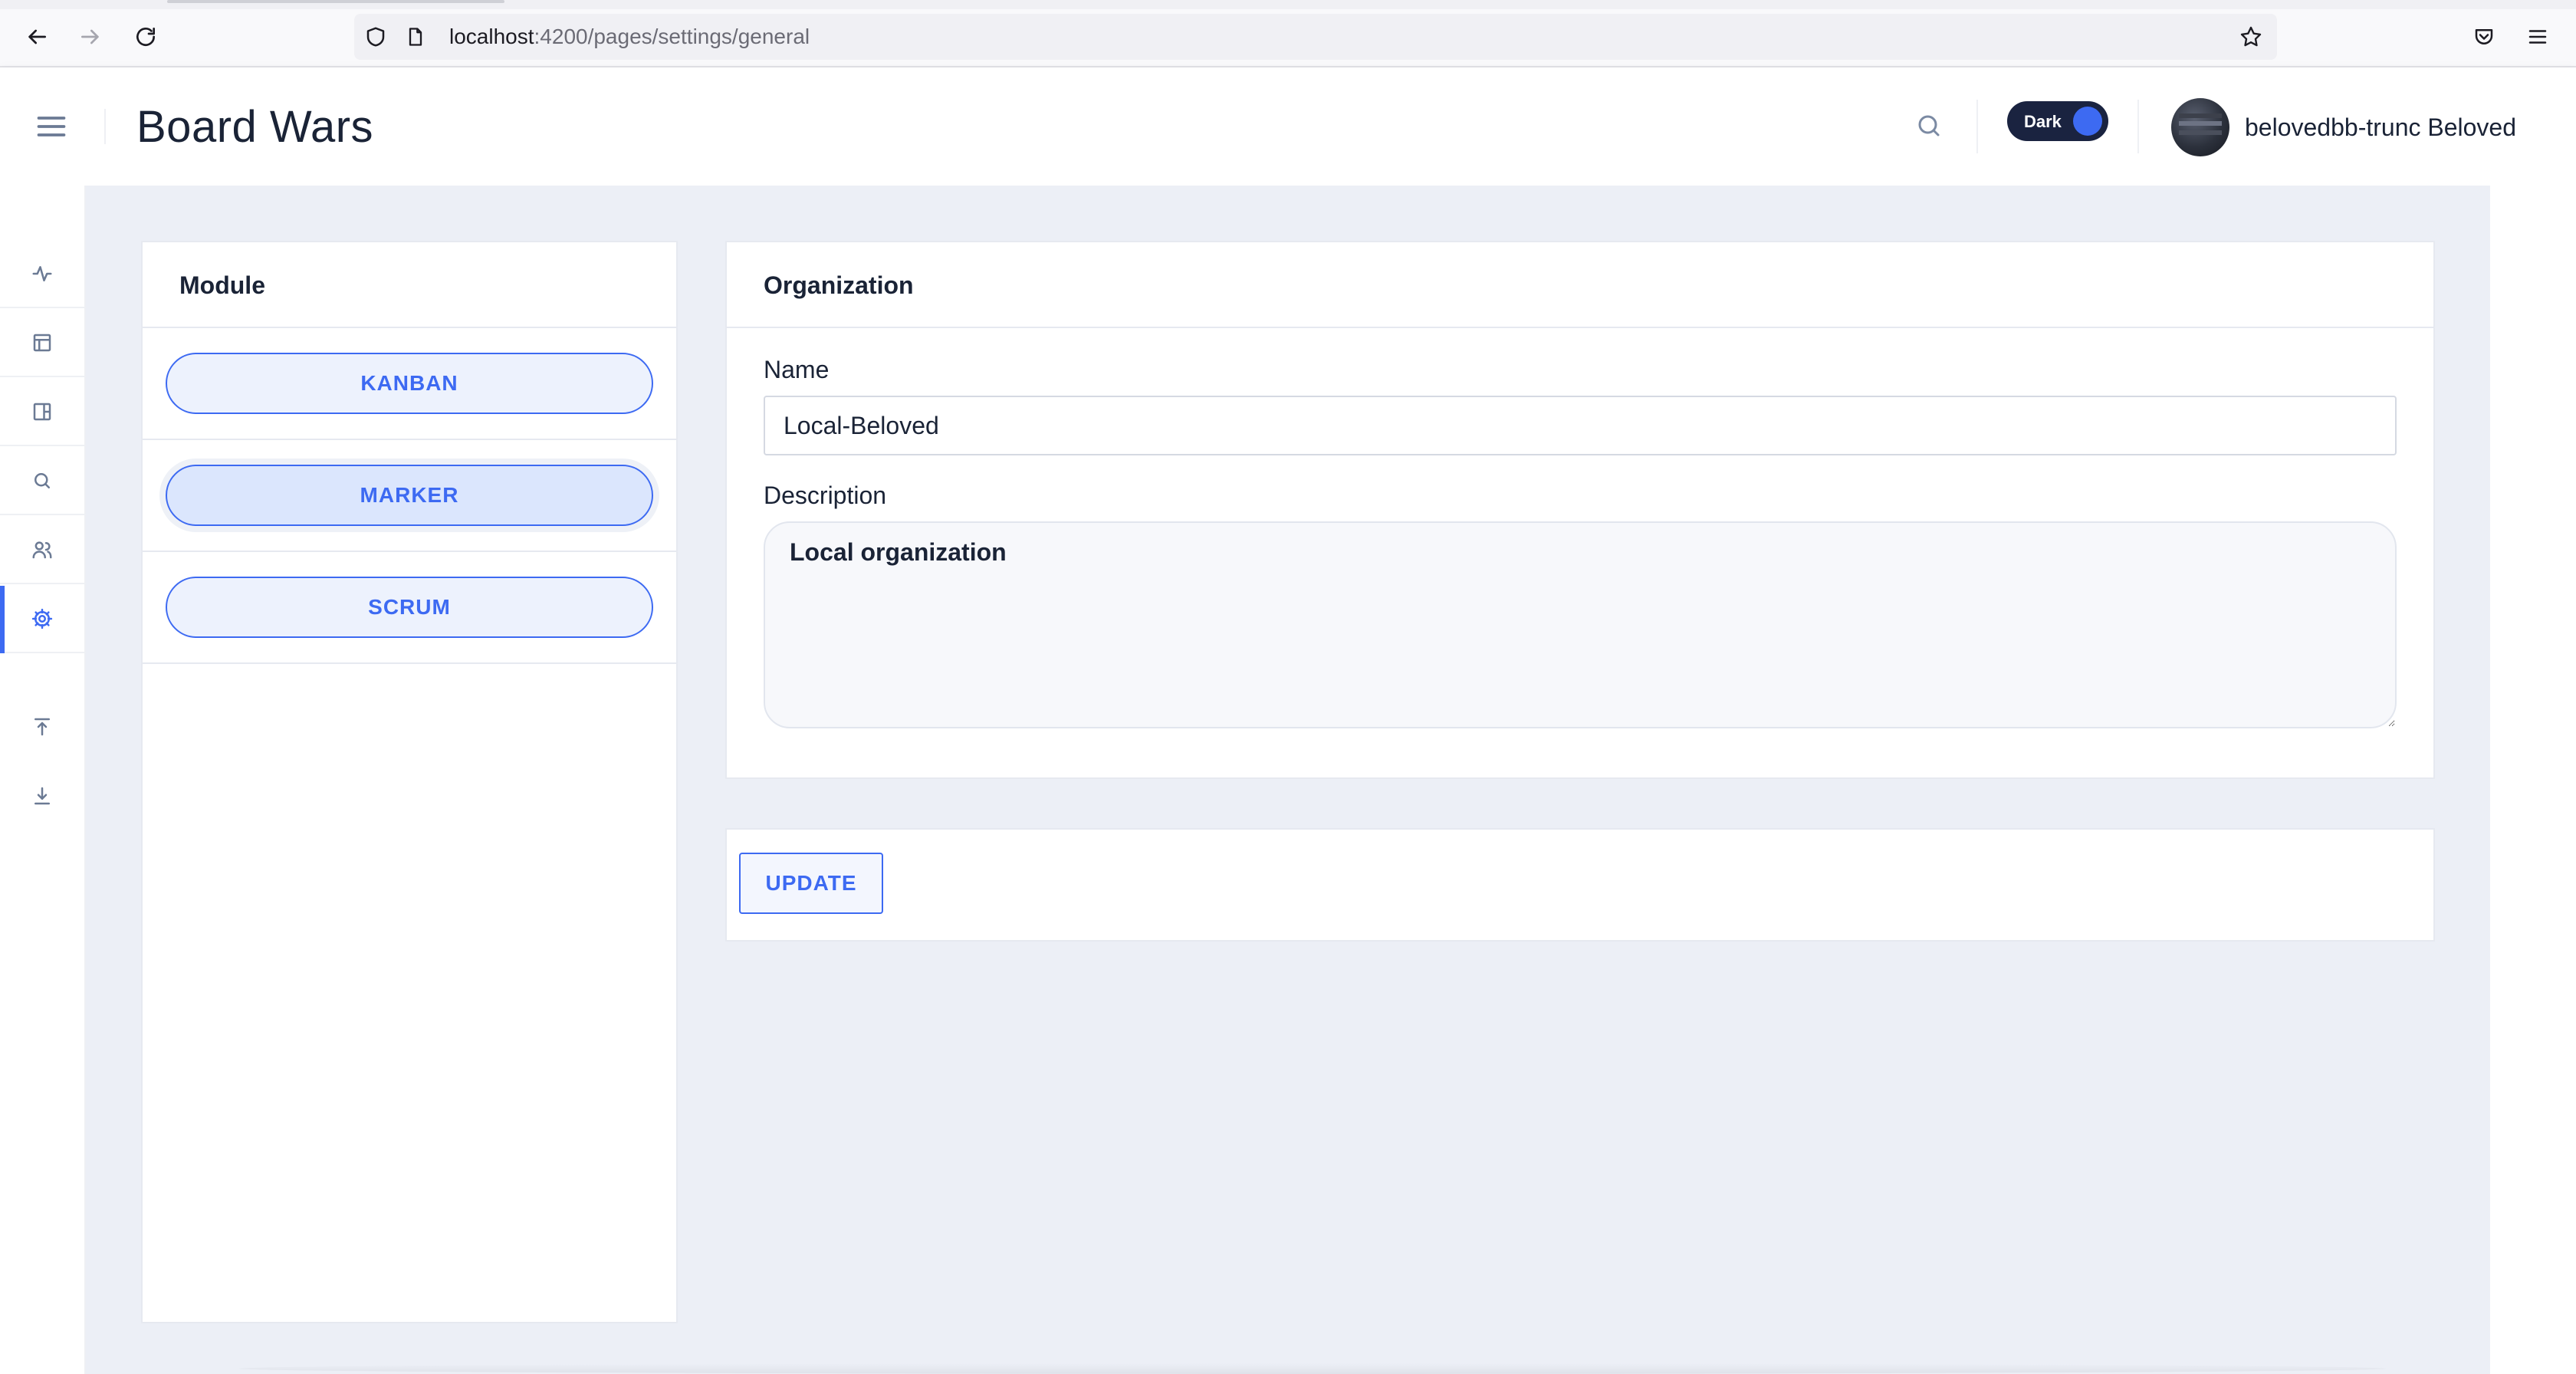 The image size is (2576, 1374). I want to click on upload-icon, so click(43, 726).